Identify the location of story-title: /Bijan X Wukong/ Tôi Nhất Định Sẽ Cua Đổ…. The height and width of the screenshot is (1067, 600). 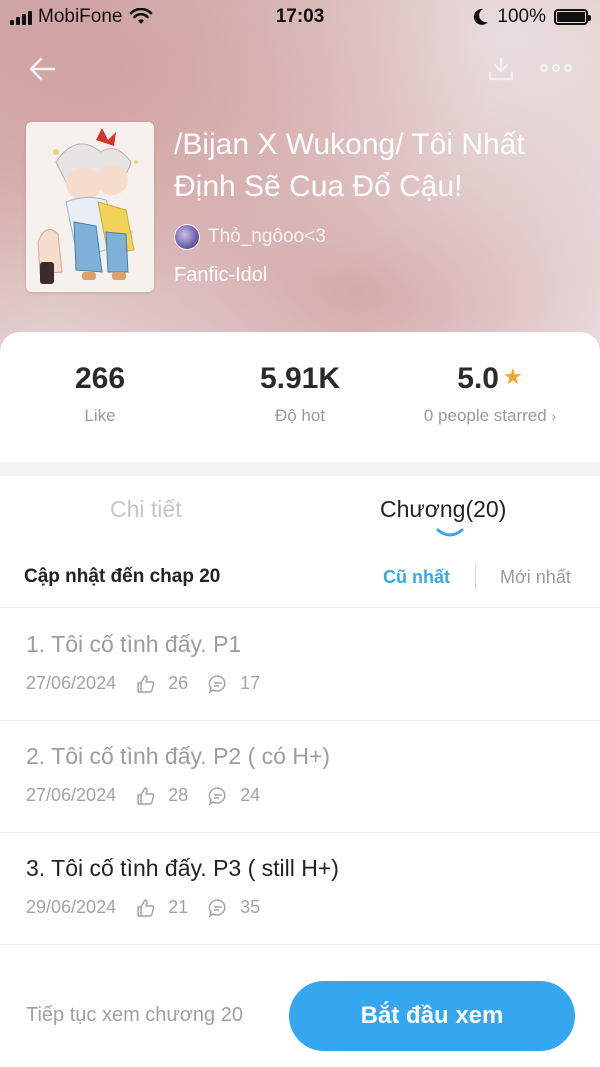
(349, 165).